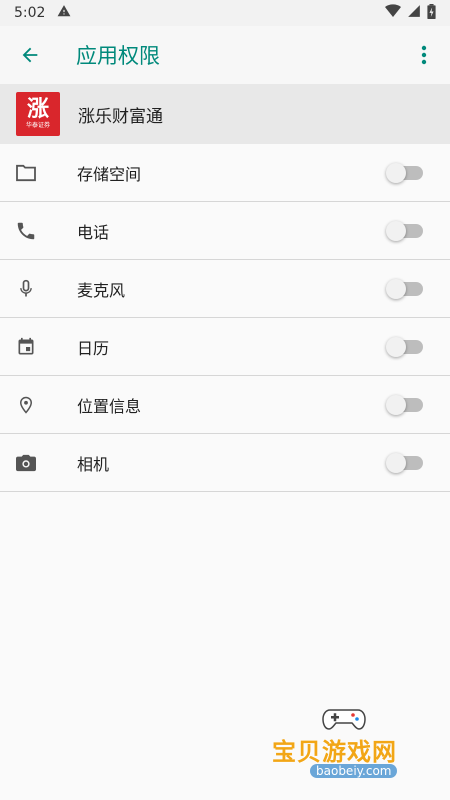 The width and height of the screenshot is (450, 800). I want to click on permission-toggle-microphone, so click(404, 288).